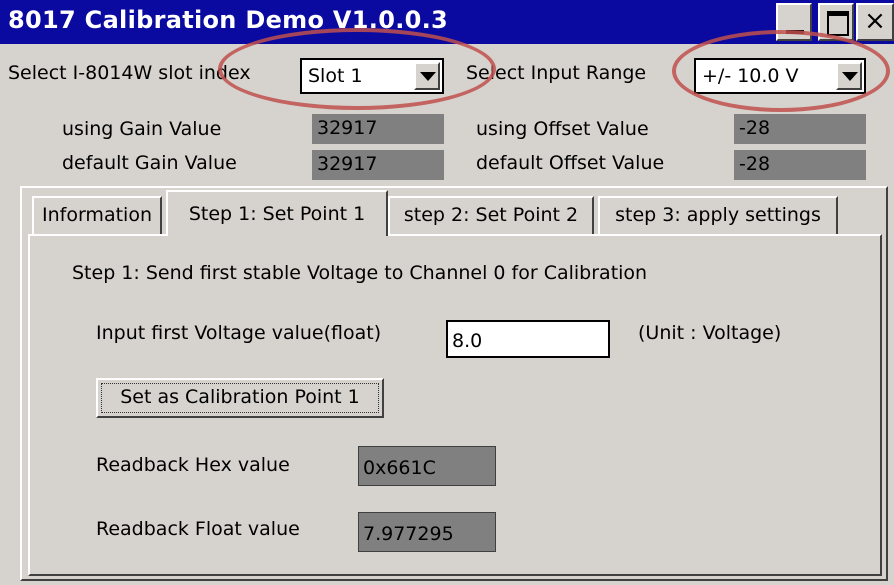 The image size is (894, 585). Describe the element at coordinates (800, 129) in the screenshot. I see `using-offset-value: -28` at that location.